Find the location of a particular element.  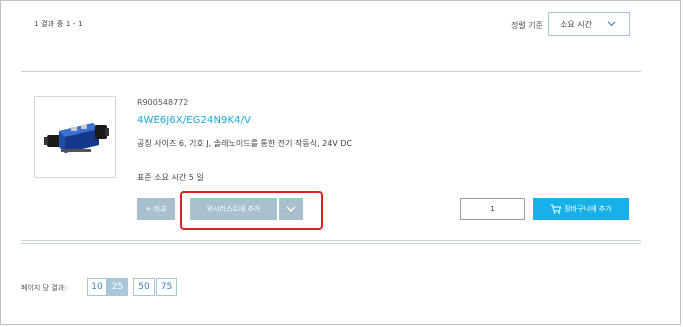

sort-select: 소요 시간 is located at coordinates (589, 24).